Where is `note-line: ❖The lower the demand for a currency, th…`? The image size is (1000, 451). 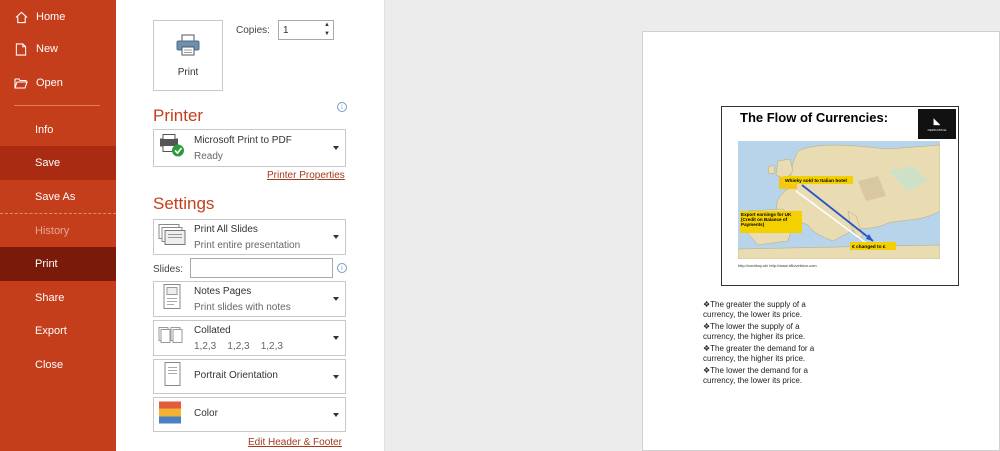 note-line: ❖The lower the demand for a currency, th… is located at coordinates (756, 375).